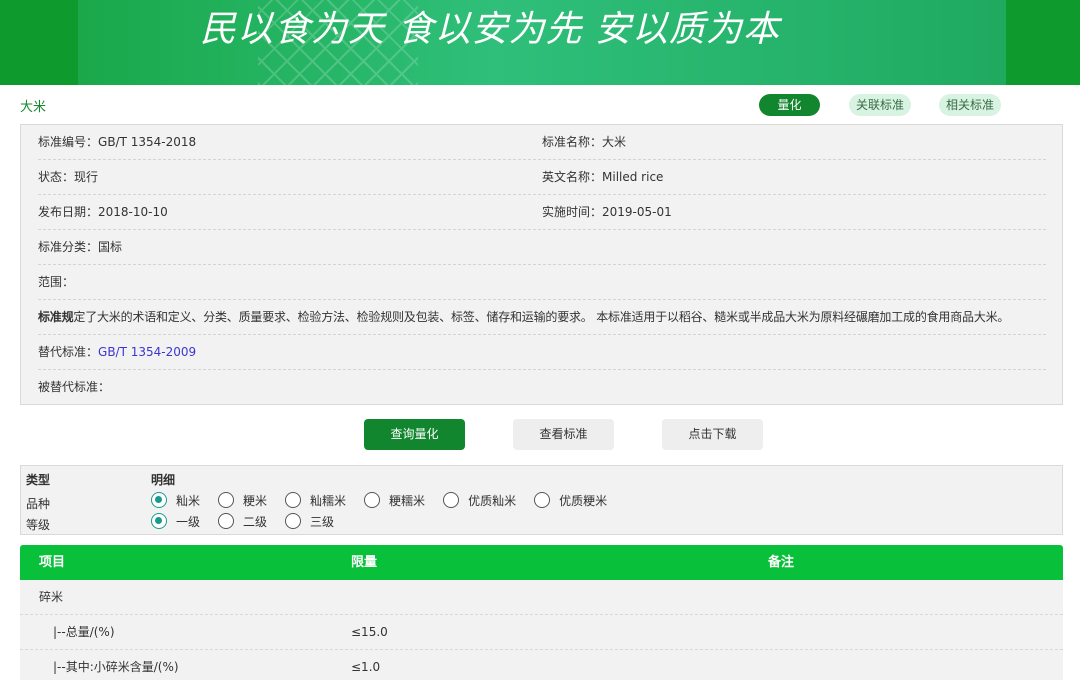 The height and width of the screenshot is (680, 1080). I want to click on standard-category: 标准分类：国标, so click(80, 247).